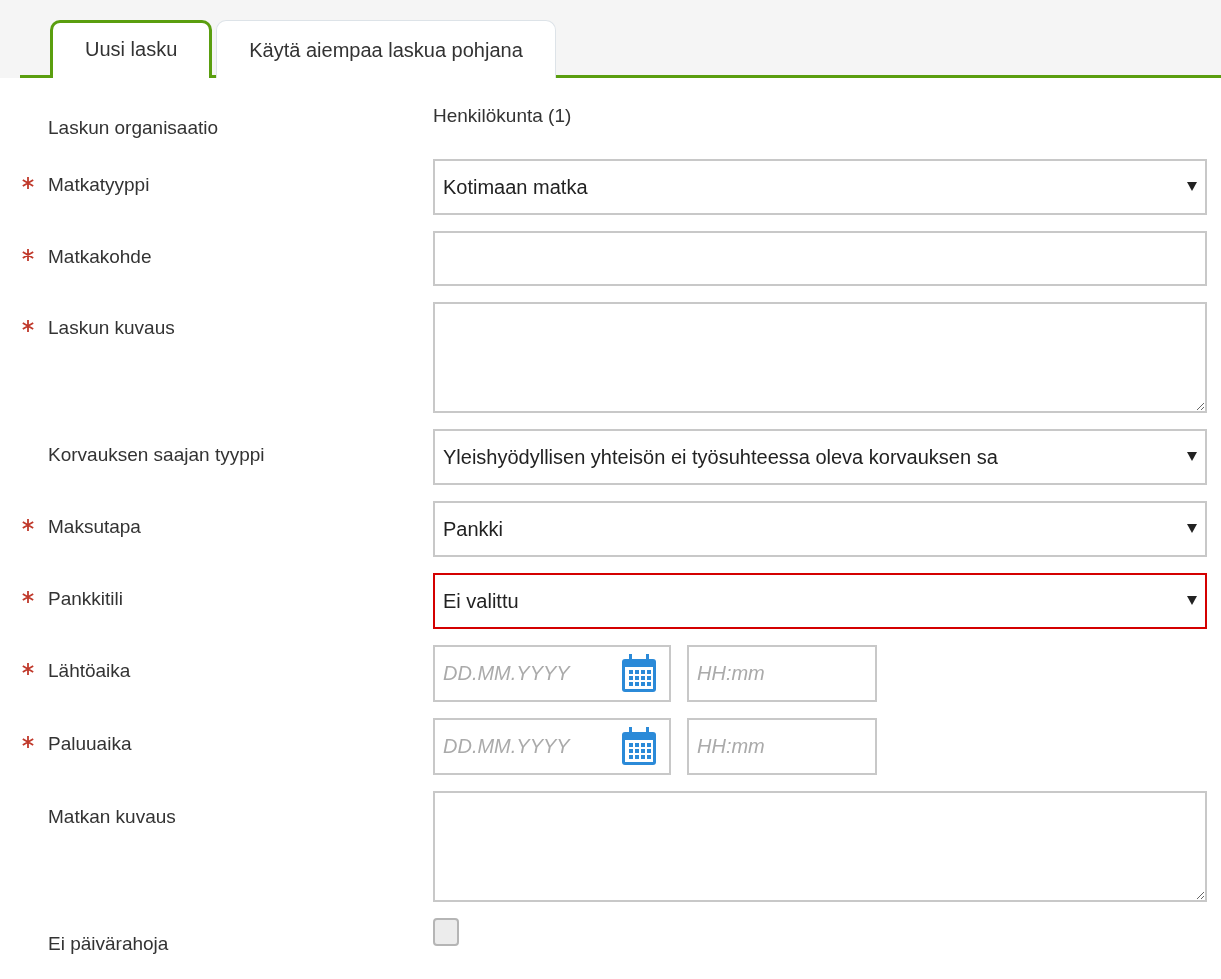  Describe the element at coordinates (156, 454) in the screenshot. I see `field-label: Korvauksen saajan tyyppi` at that location.